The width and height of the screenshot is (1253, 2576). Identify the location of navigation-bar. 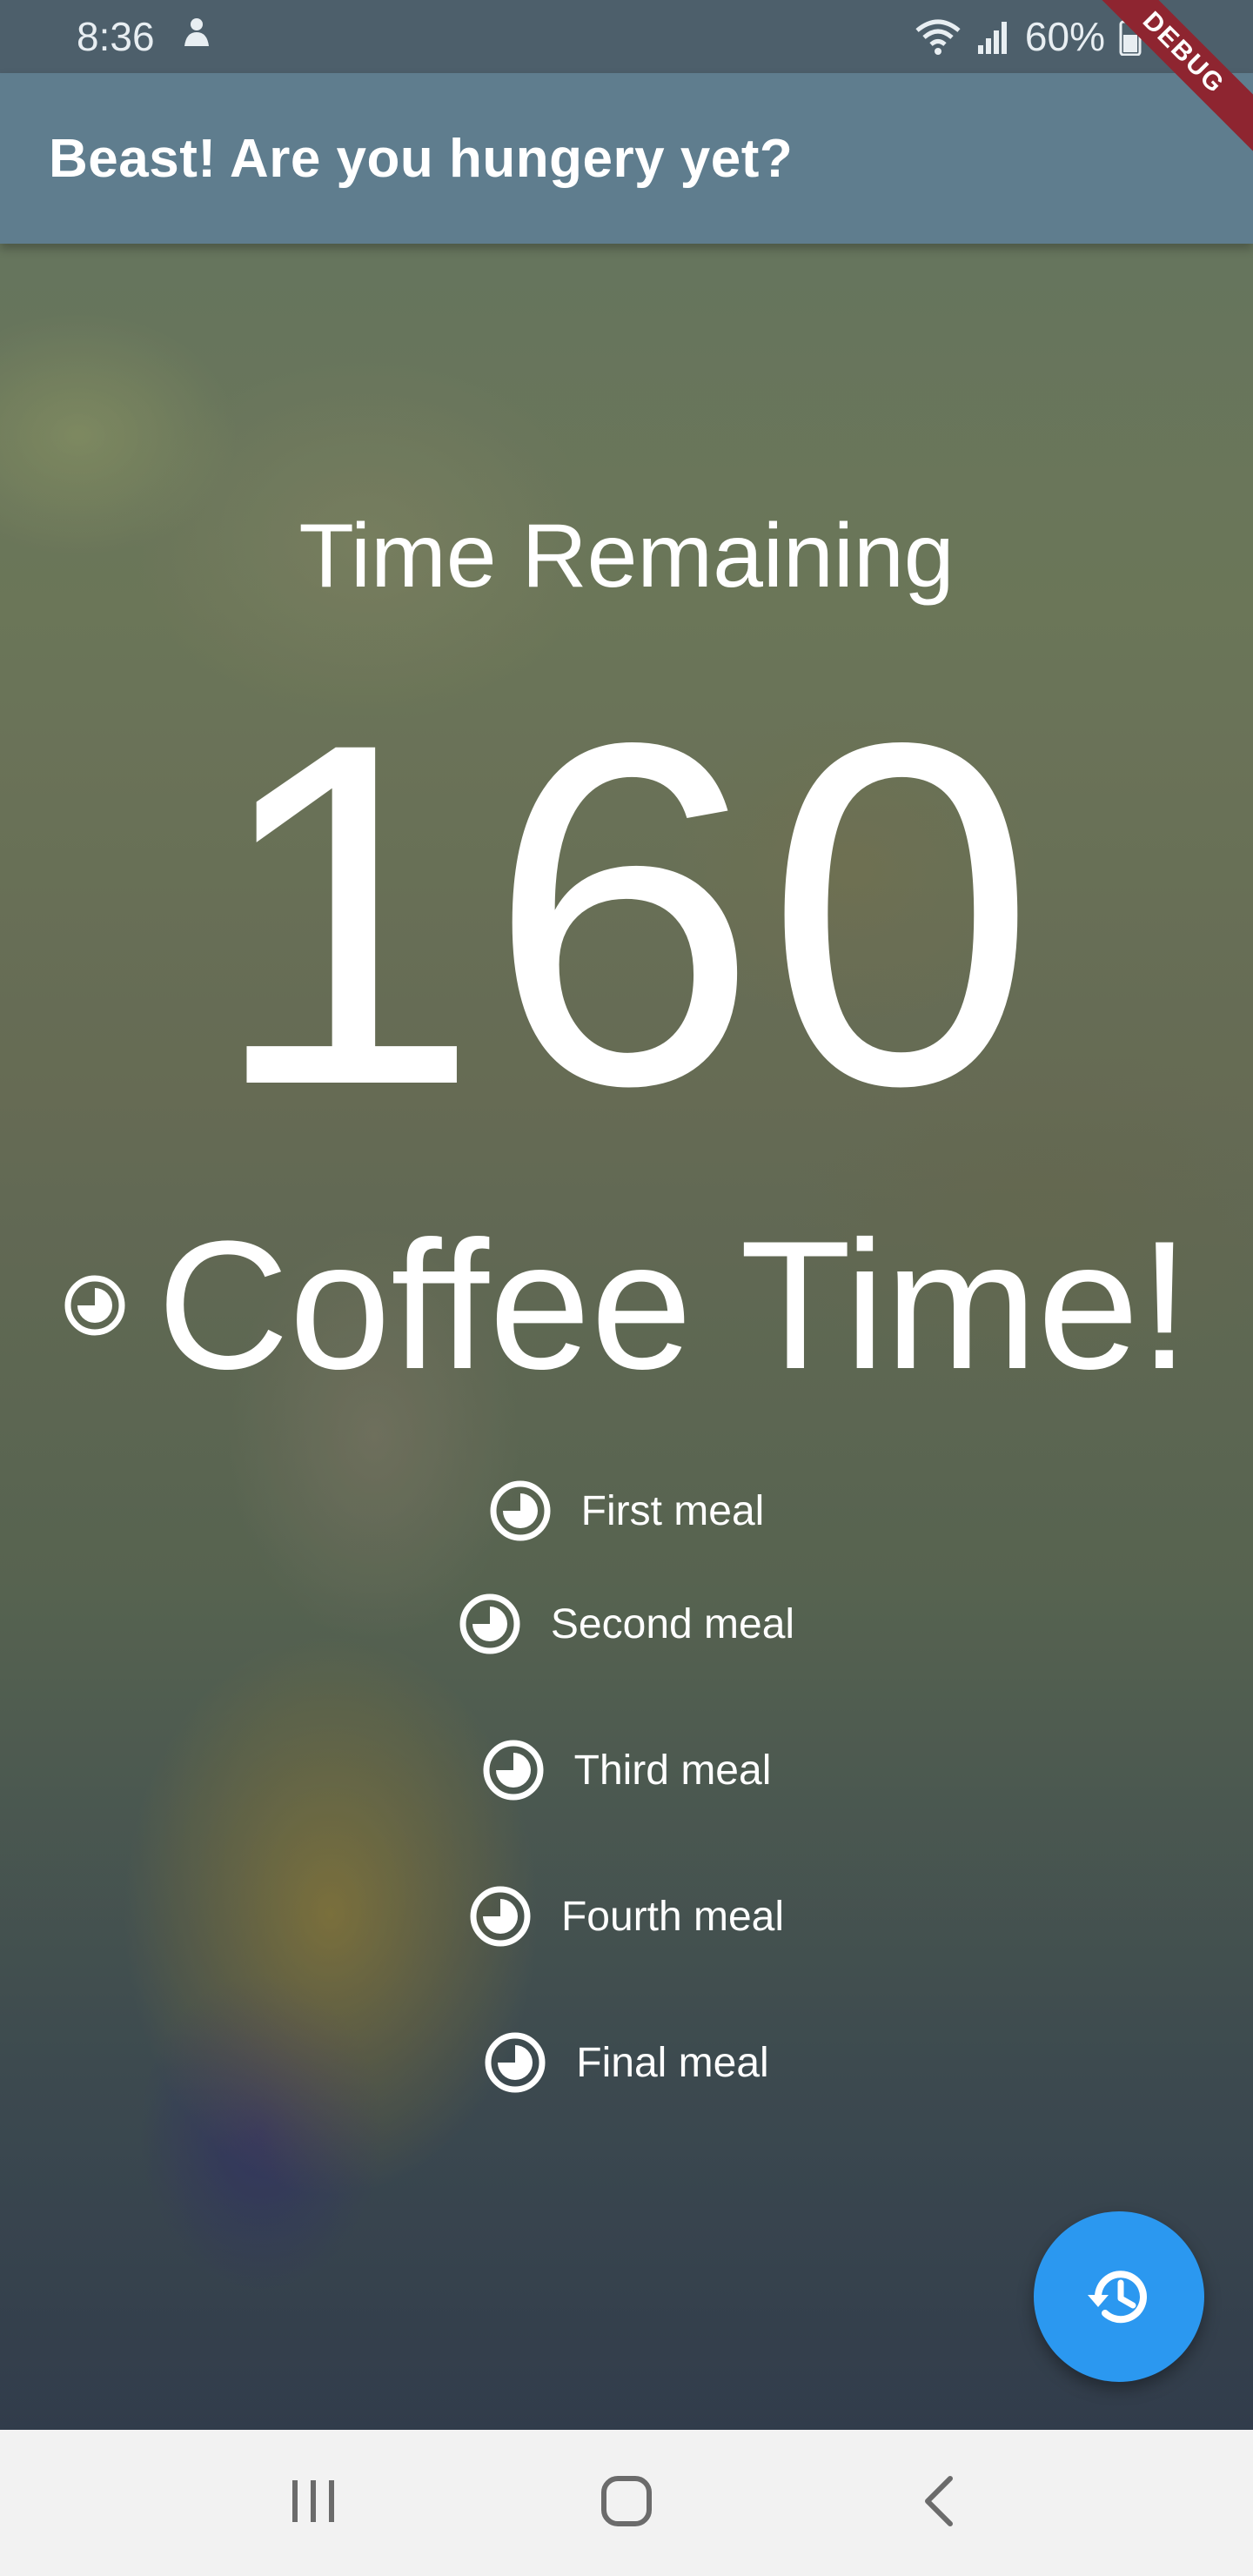
(626, 2503).